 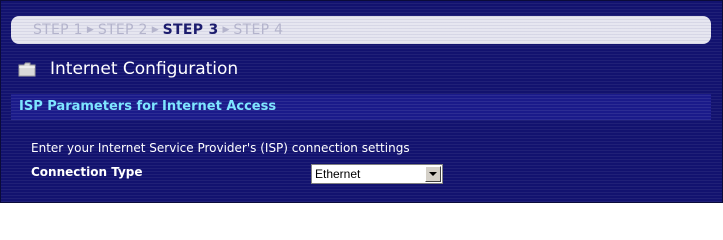 What do you see at coordinates (122, 30) in the screenshot?
I see `step-2: STEP 2` at bounding box center [122, 30].